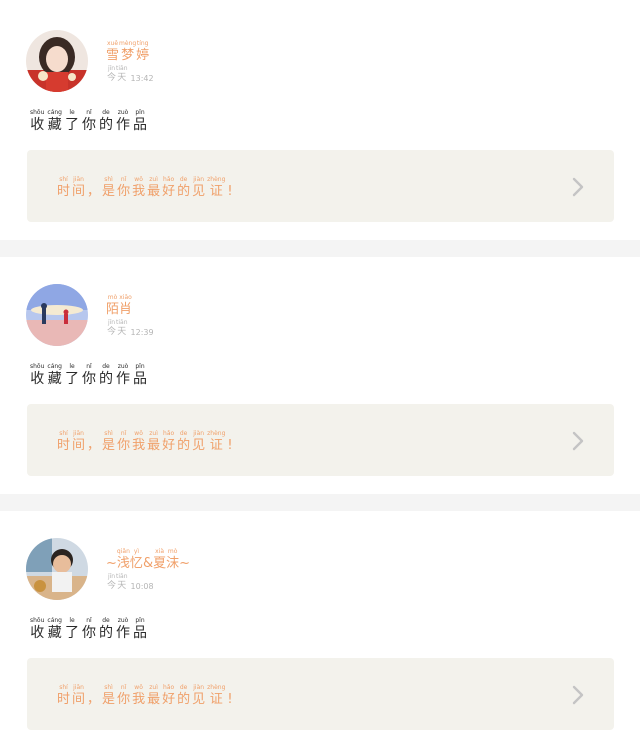 Image resolution: width=640 pixels, height=748 pixels. Describe the element at coordinates (113, 51) in the screenshot. I see `name-char: xuě 雪` at that location.